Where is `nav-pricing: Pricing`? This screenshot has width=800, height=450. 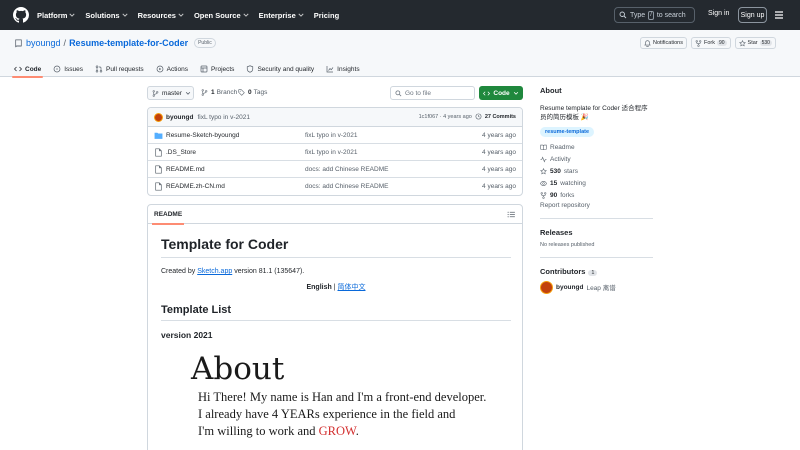 nav-pricing: Pricing is located at coordinates (326, 15).